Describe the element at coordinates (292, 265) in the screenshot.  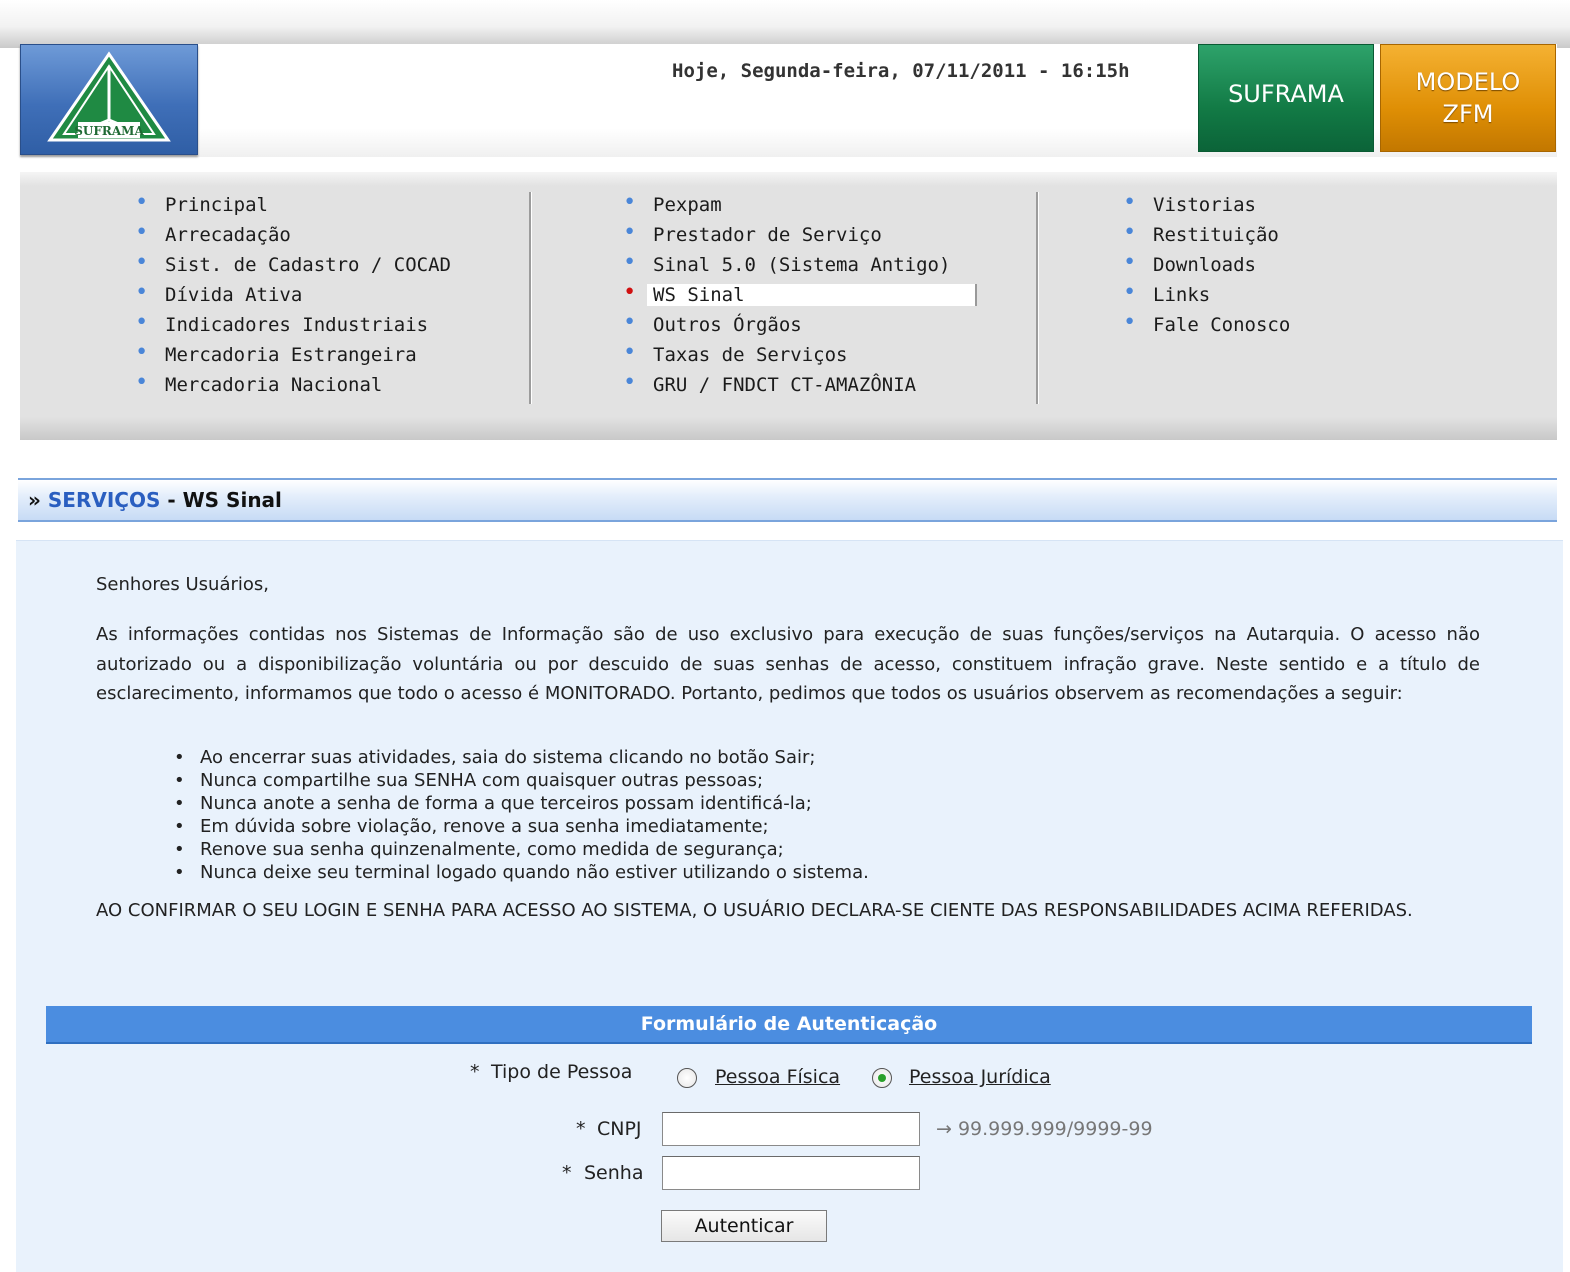
I see `menu-item-cadastro: • Sist. de Cadastro / COCAD` at that location.